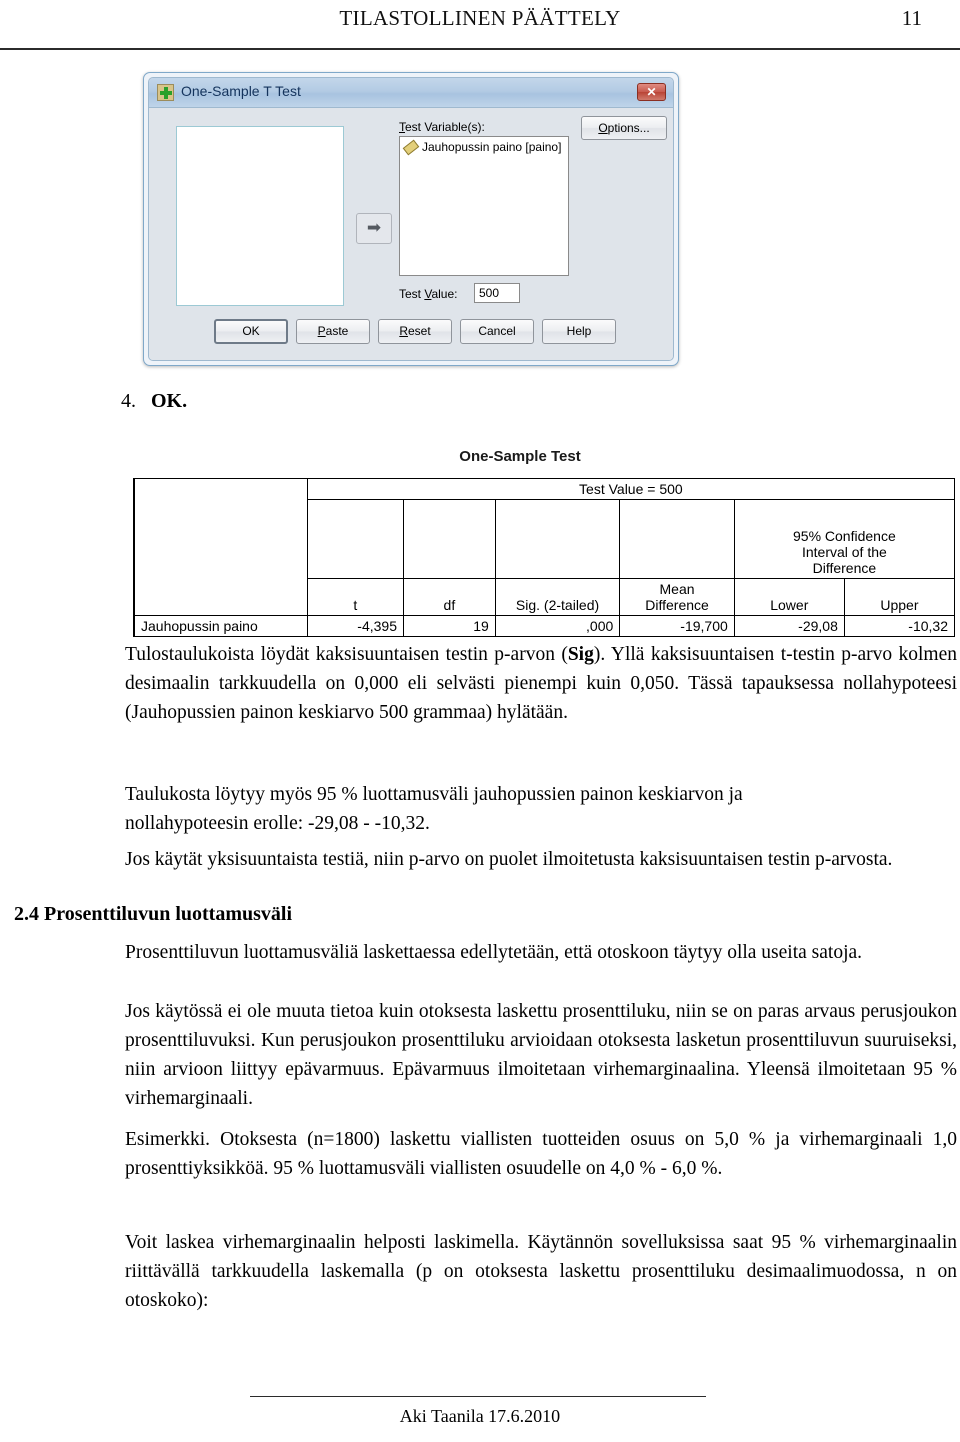  What do you see at coordinates (497, 293) in the screenshot?
I see `test-value-input` at bounding box center [497, 293].